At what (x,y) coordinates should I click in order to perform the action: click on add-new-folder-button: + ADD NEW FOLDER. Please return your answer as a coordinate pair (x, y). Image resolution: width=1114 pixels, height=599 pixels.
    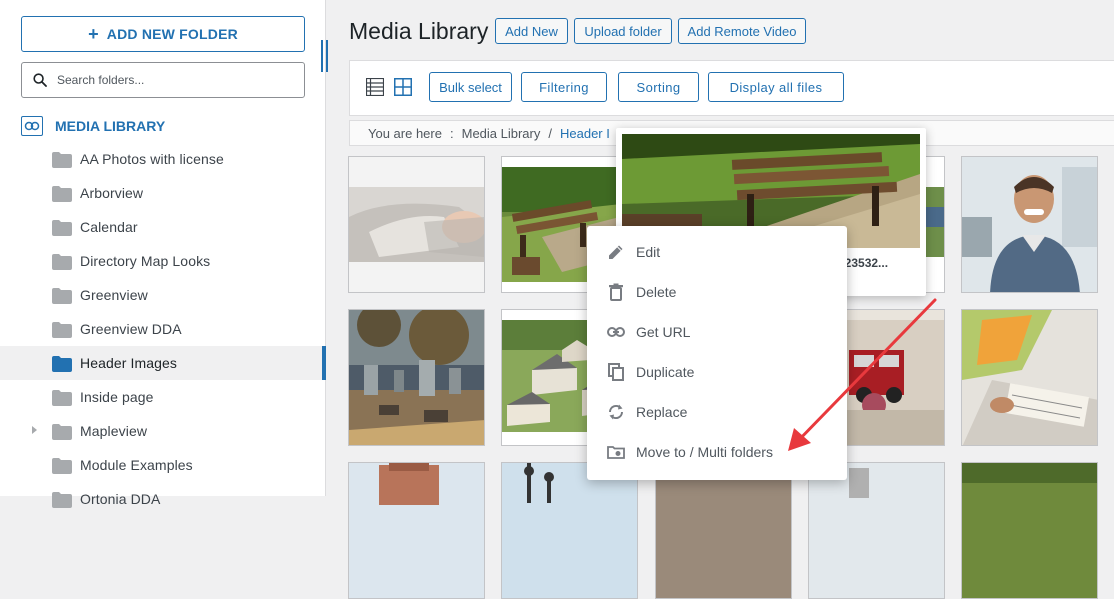
    Looking at the image, I should click on (163, 34).